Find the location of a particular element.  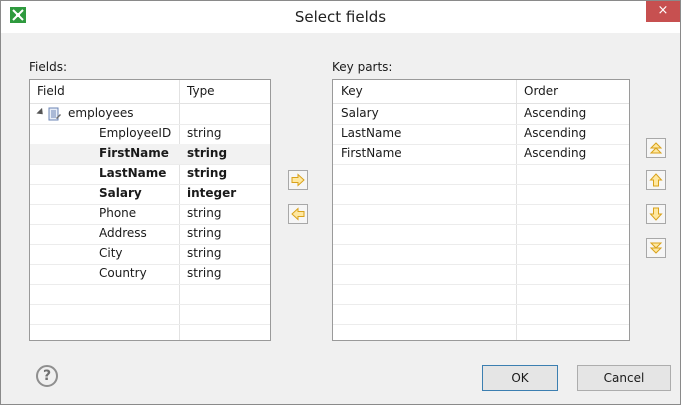

field-name: Address is located at coordinates (123, 233).